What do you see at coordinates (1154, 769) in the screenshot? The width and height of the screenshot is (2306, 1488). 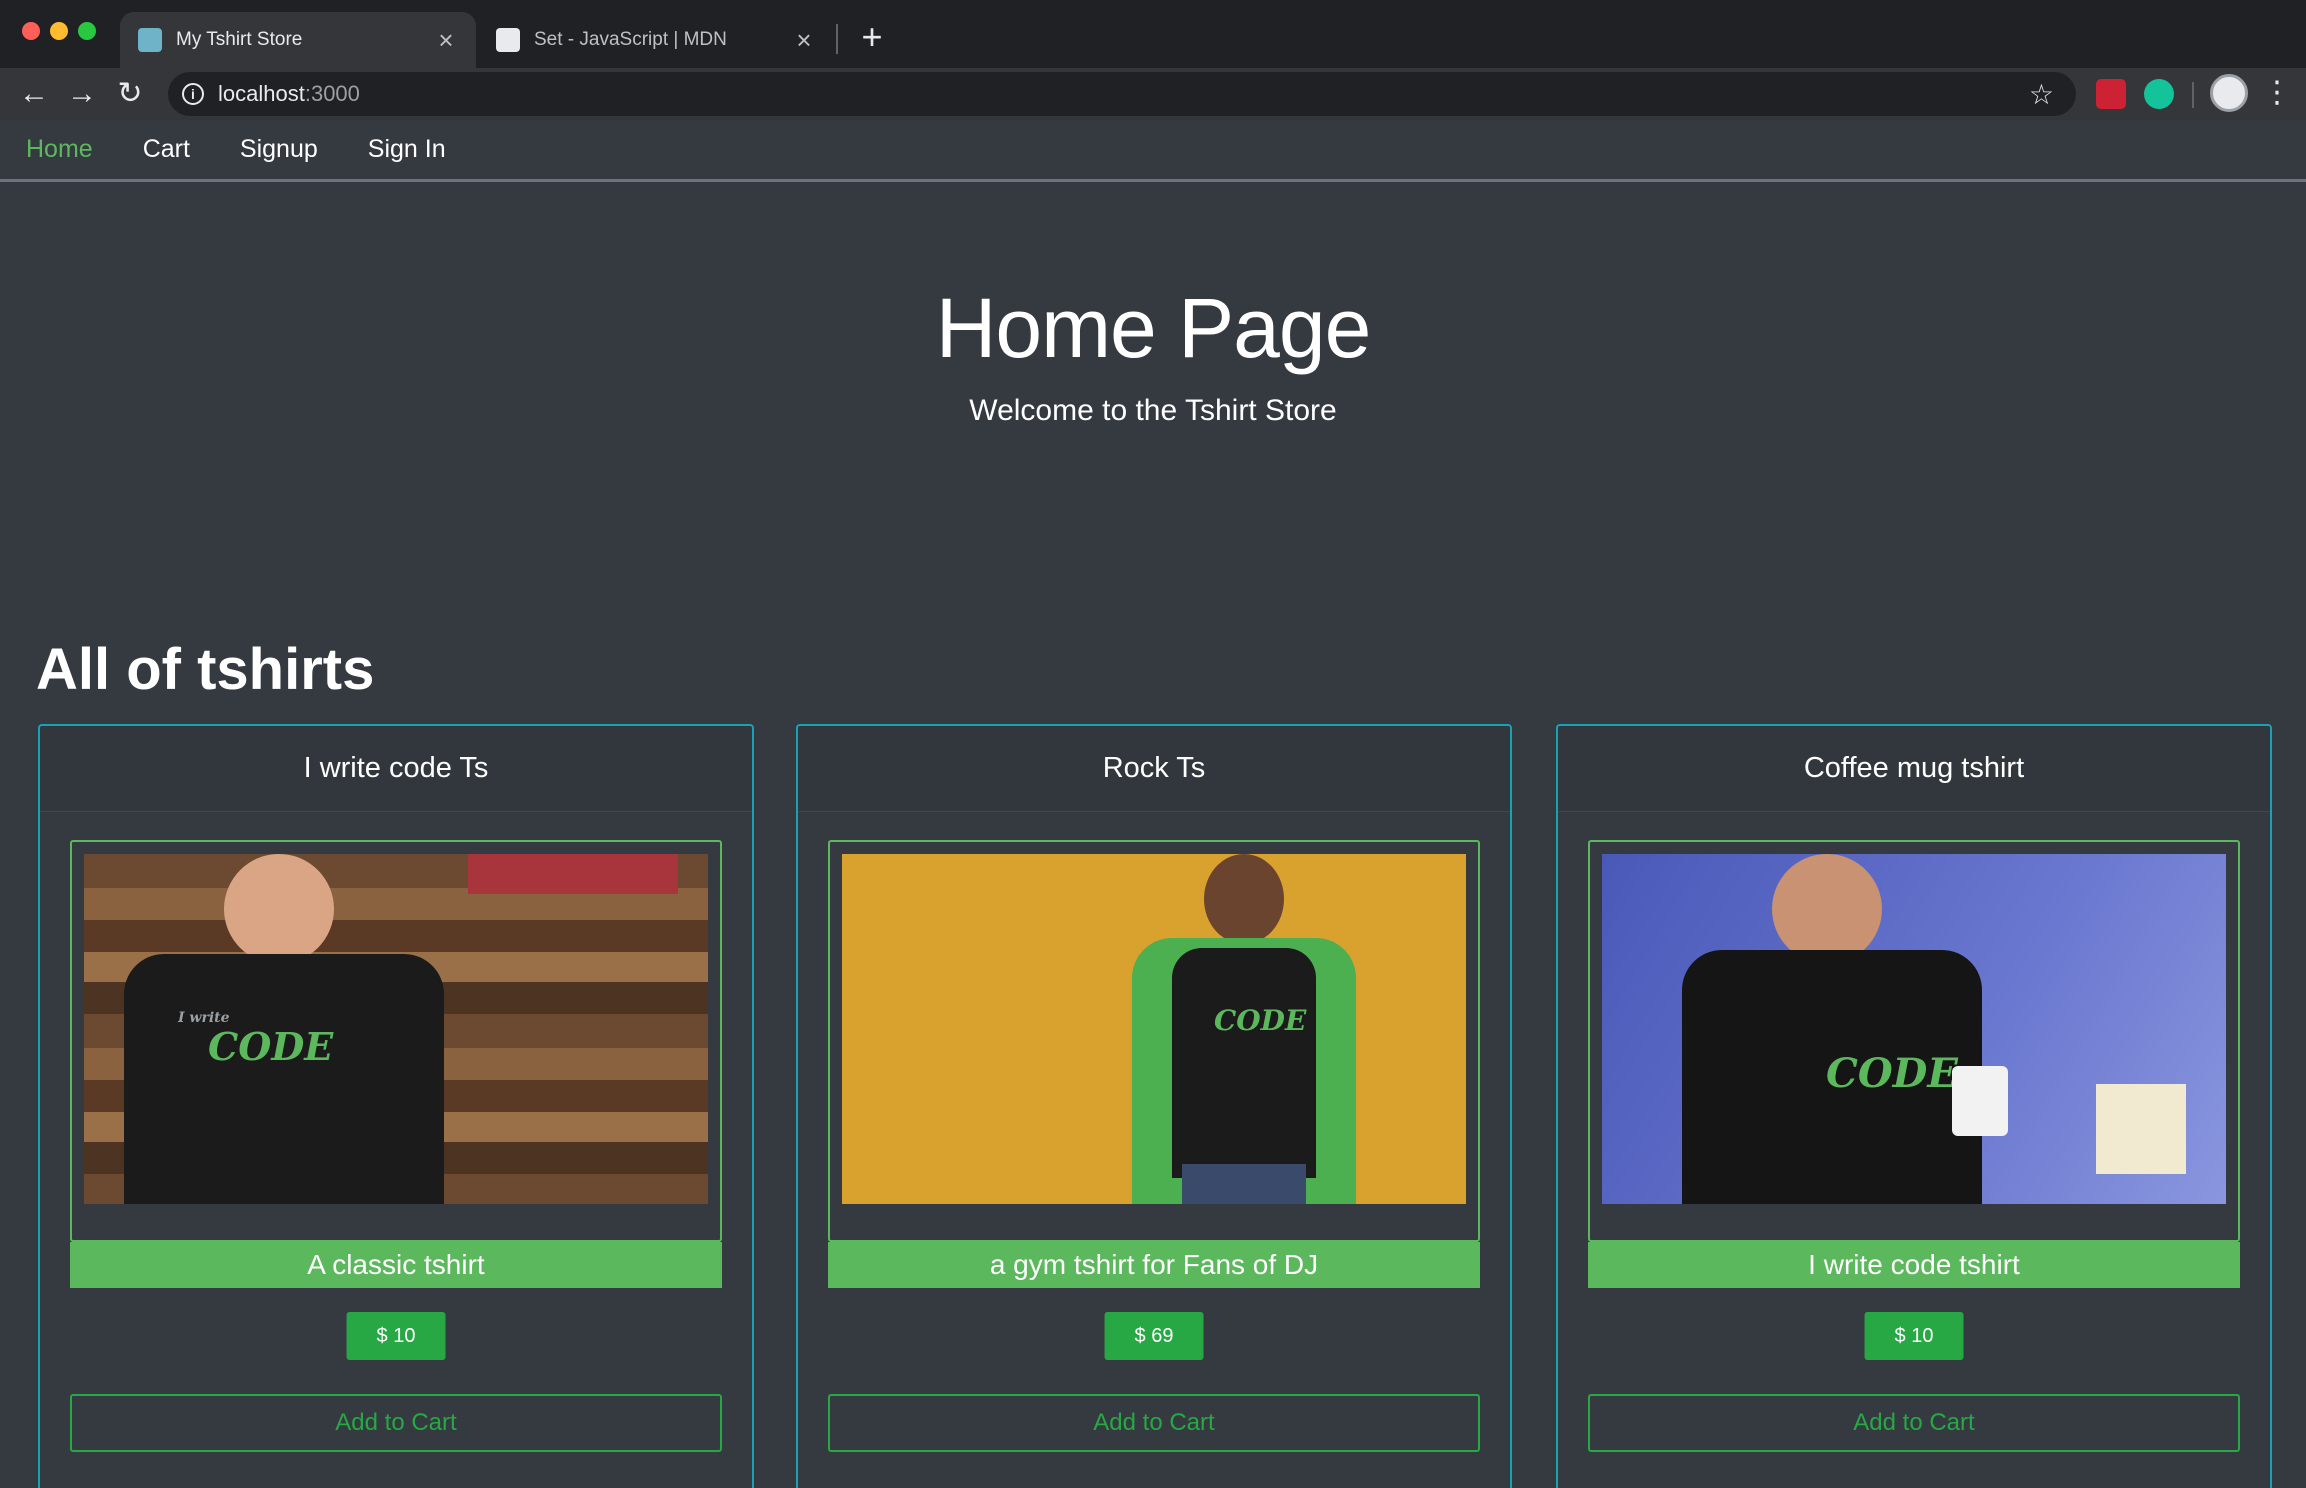 I see `product-name: Rock Ts` at bounding box center [1154, 769].